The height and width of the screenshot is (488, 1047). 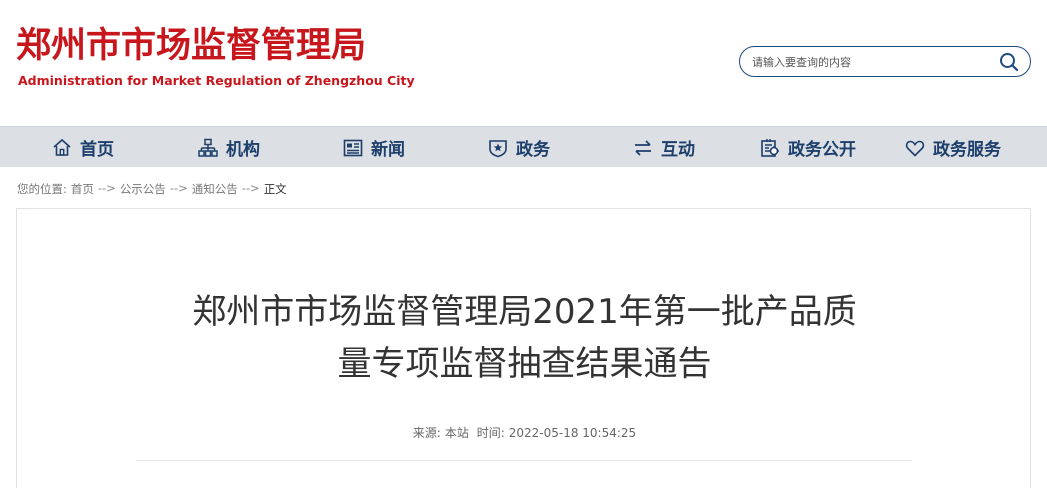 I want to click on nav-label: 政务, so click(x=533, y=150).